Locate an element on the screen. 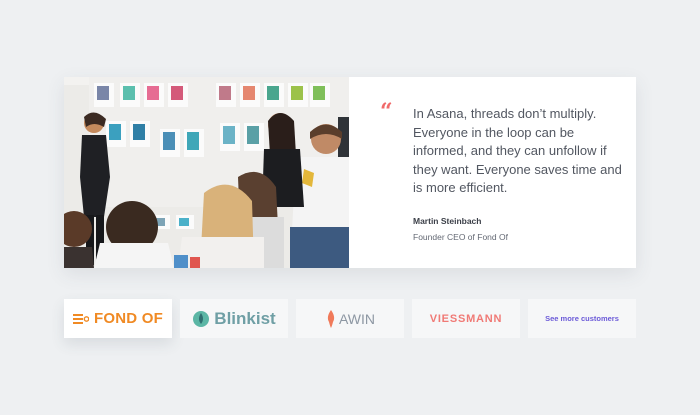  fondof-lines-icon is located at coordinates (81, 318).